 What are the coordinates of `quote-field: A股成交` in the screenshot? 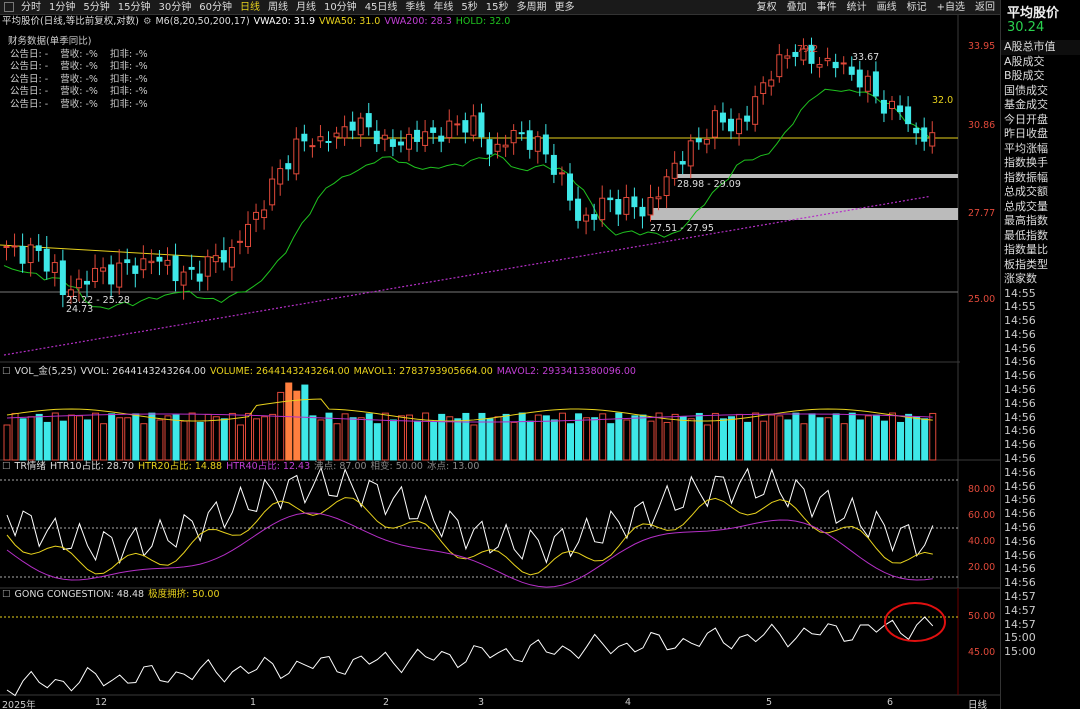 It's located at (1040, 62).